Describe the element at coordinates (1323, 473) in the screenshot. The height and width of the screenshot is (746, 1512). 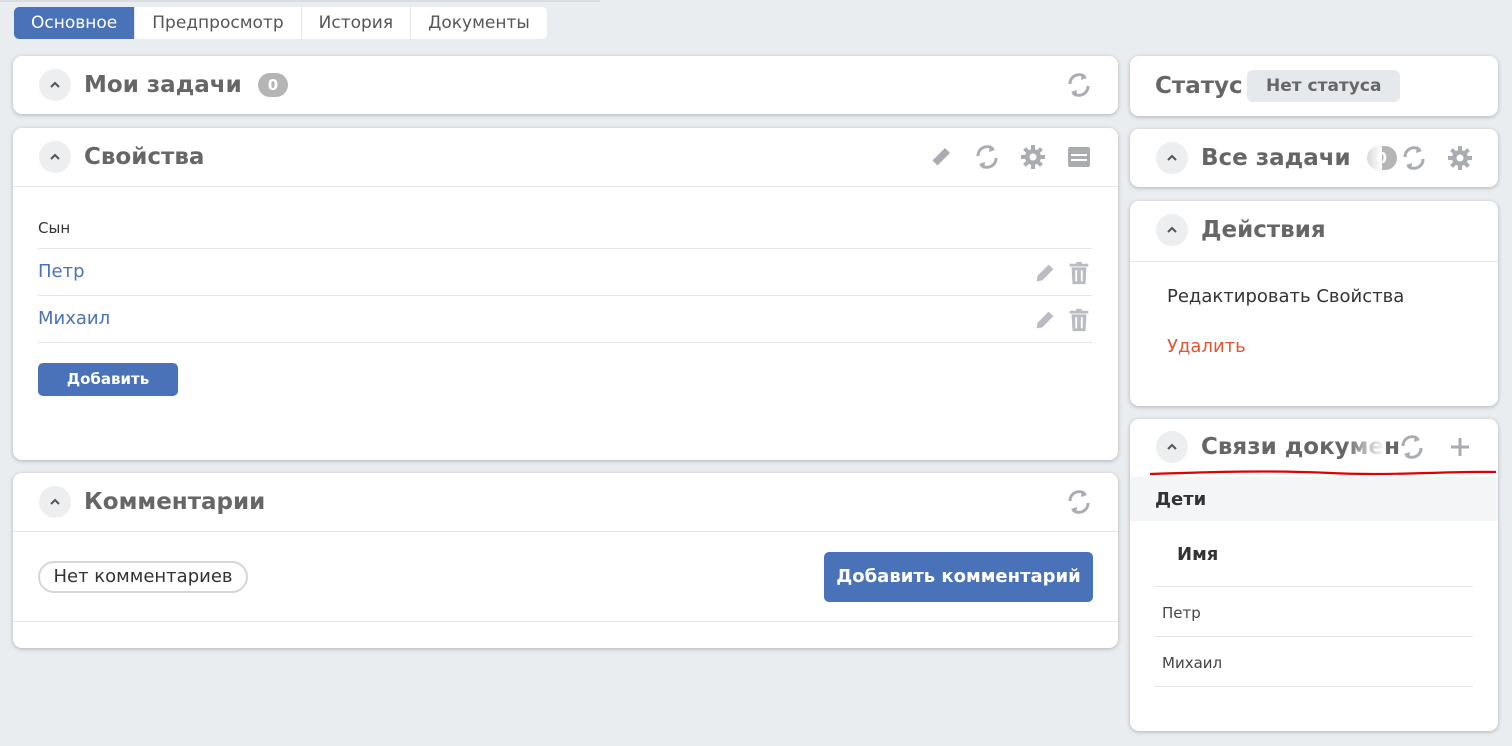
I see `annotation-underline` at that location.